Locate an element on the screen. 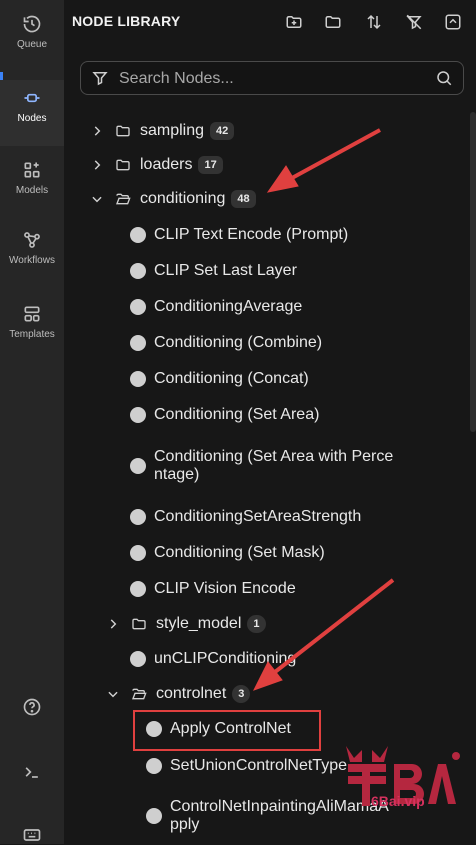  tree-node-item: unCLIPConditioning is located at coordinates (303, 659).